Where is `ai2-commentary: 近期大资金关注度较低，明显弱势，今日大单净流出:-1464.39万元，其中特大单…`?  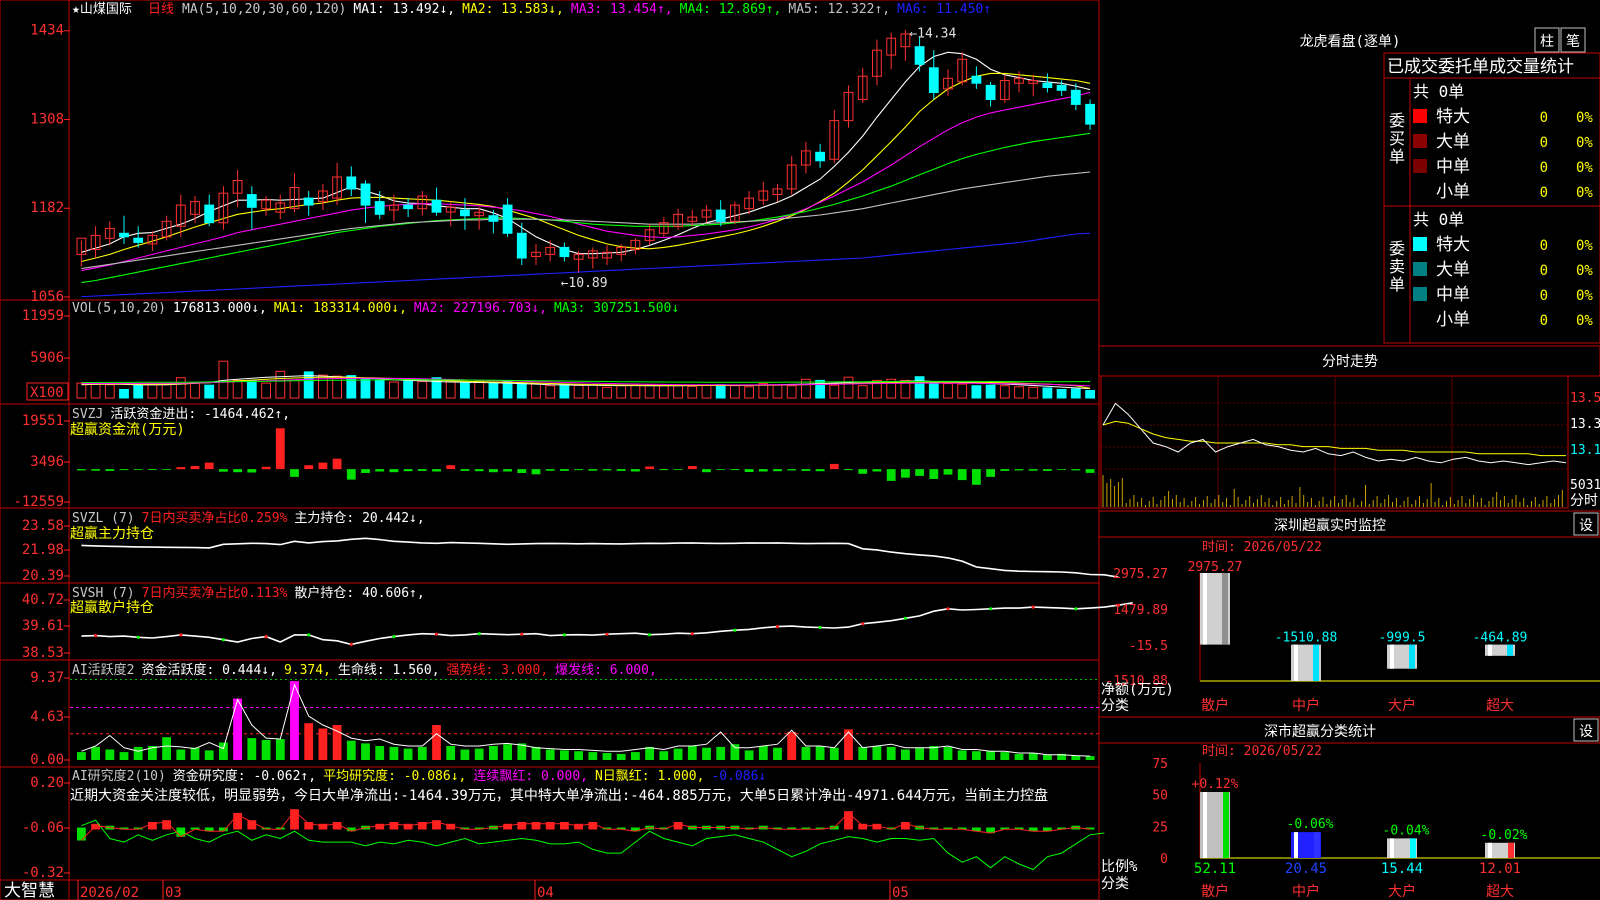 ai2-commentary: 近期大资金关注度较低，明显弱势，今日大单净流出:-1464.39万元，其中特大单… is located at coordinates (559, 795).